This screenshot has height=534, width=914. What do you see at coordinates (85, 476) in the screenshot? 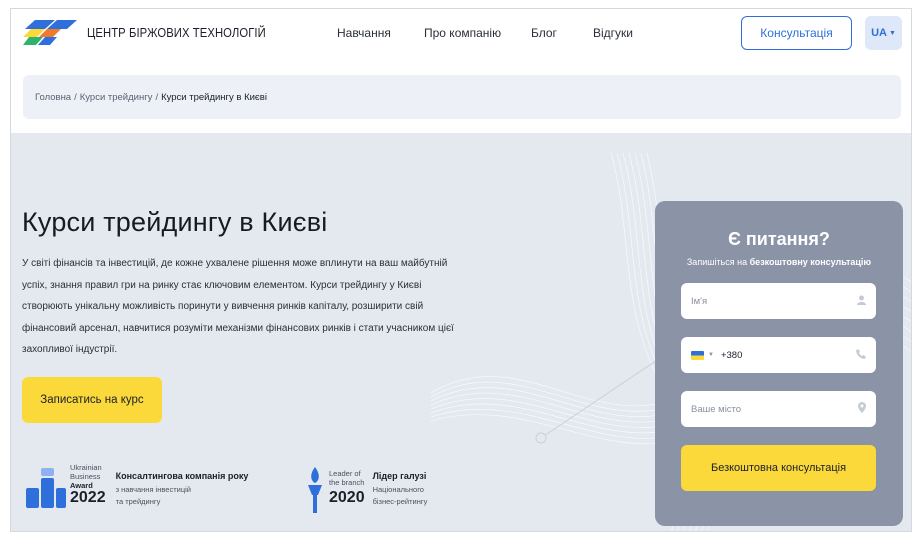
I see `award-badge-line: Business` at bounding box center [85, 476].